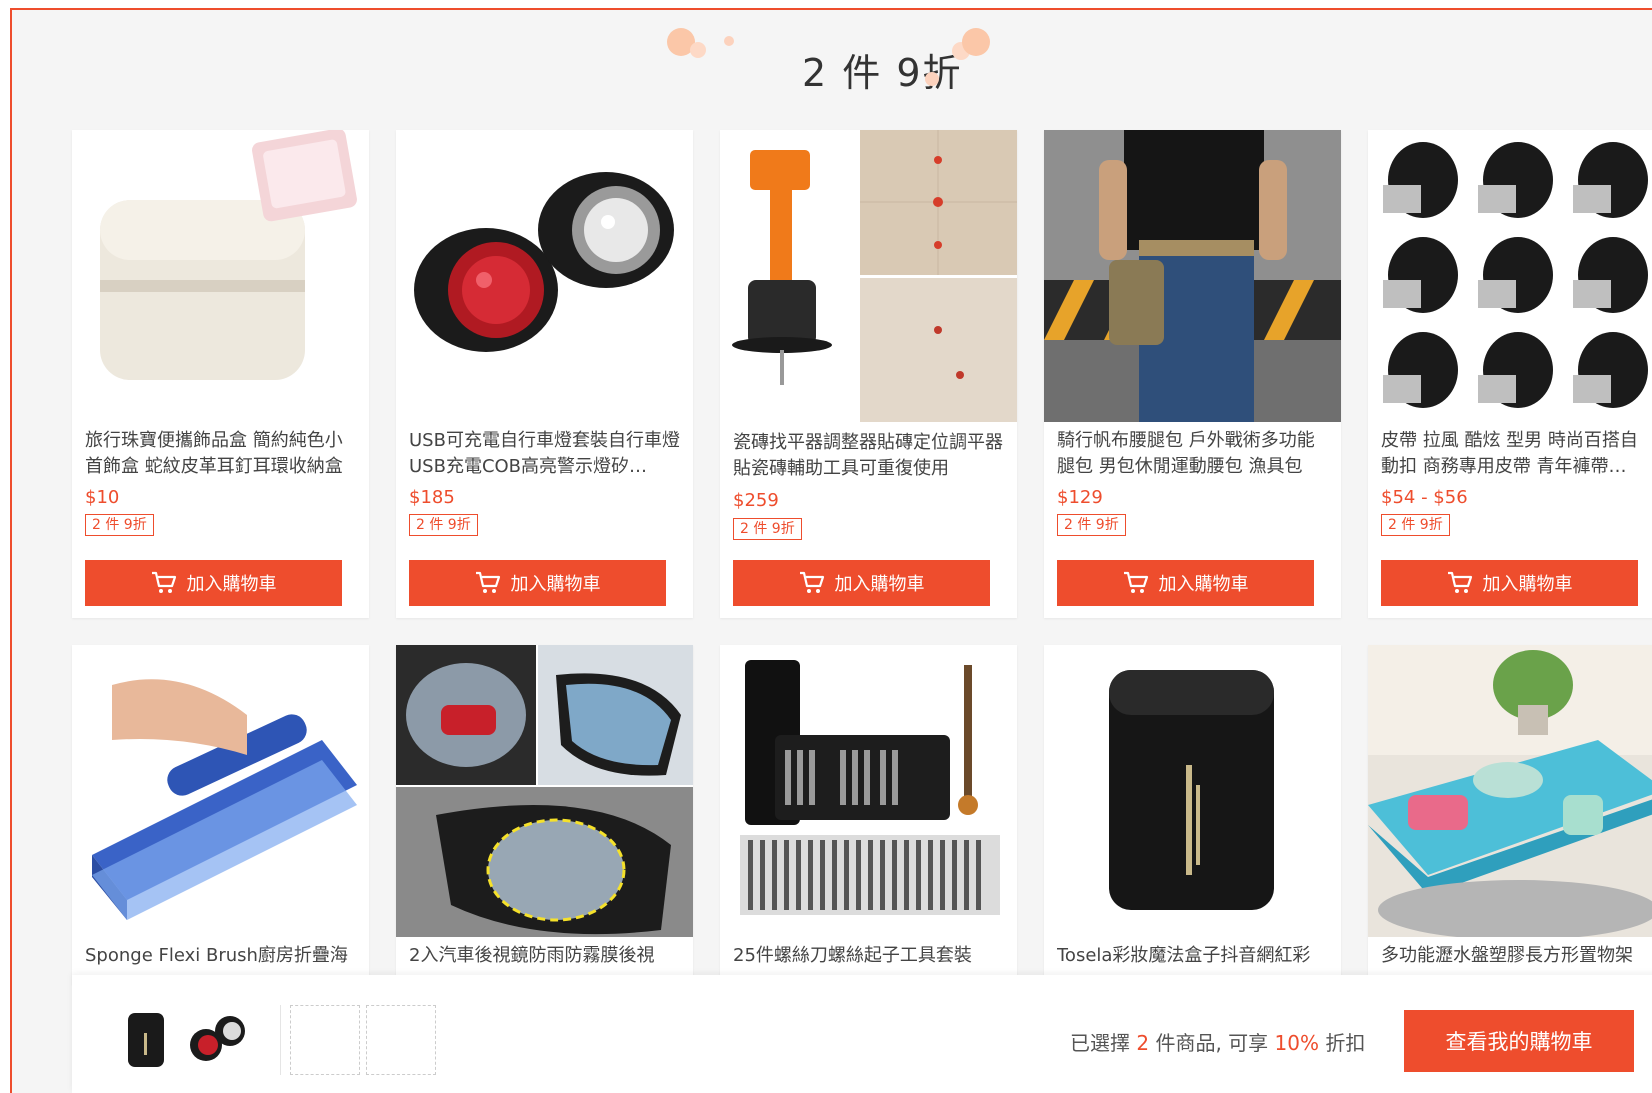 The width and height of the screenshot is (1652, 1093). I want to click on product-card: 2入汽車後視鏡防雨防霧膜後視, so click(544, 815).